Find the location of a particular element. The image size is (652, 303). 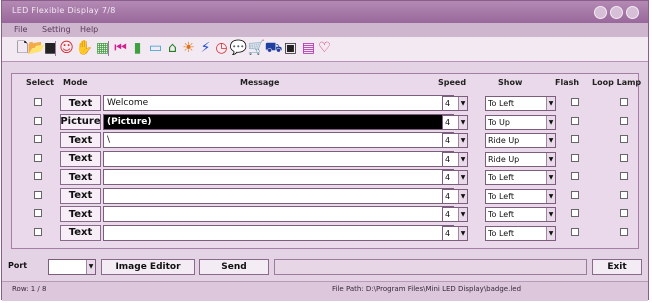

send-button: Send is located at coordinates (234, 267).